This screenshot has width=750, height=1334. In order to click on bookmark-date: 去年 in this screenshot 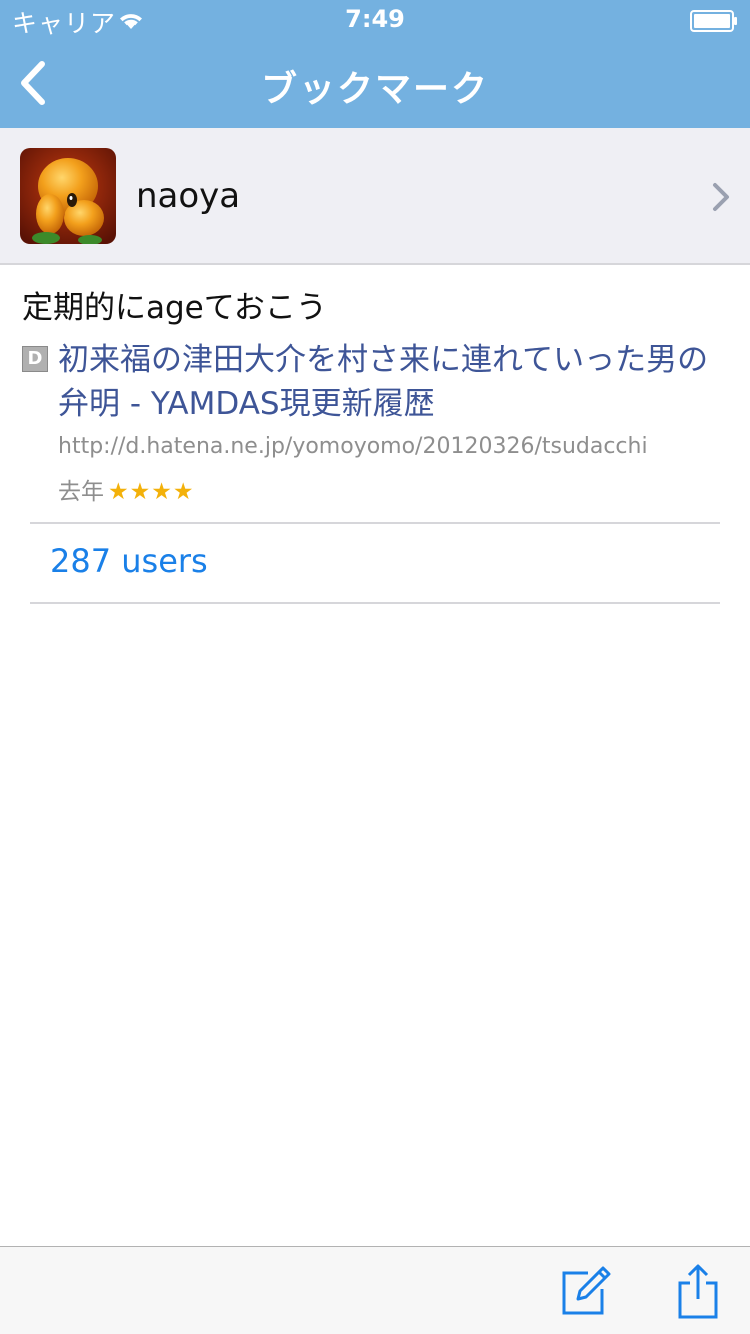, I will do `click(81, 492)`.